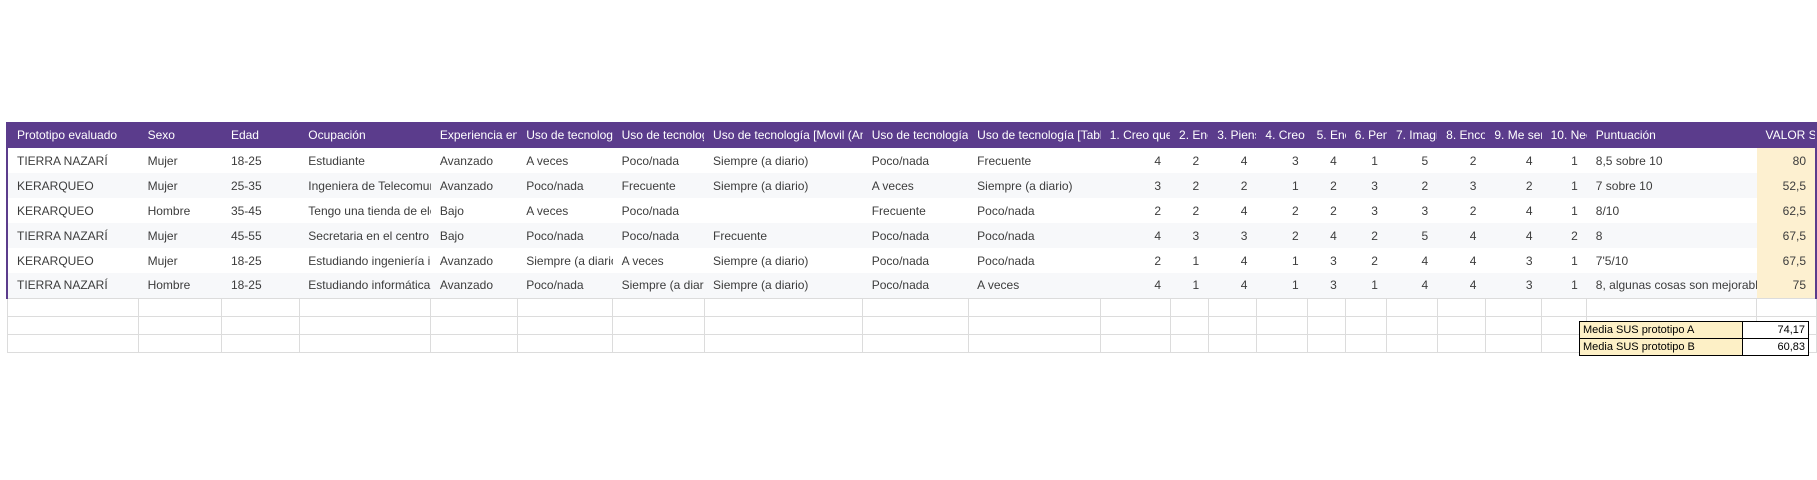 The image size is (1817, 480). I want to click on column-header: Uso de tecnología [l, so click(915, 135).